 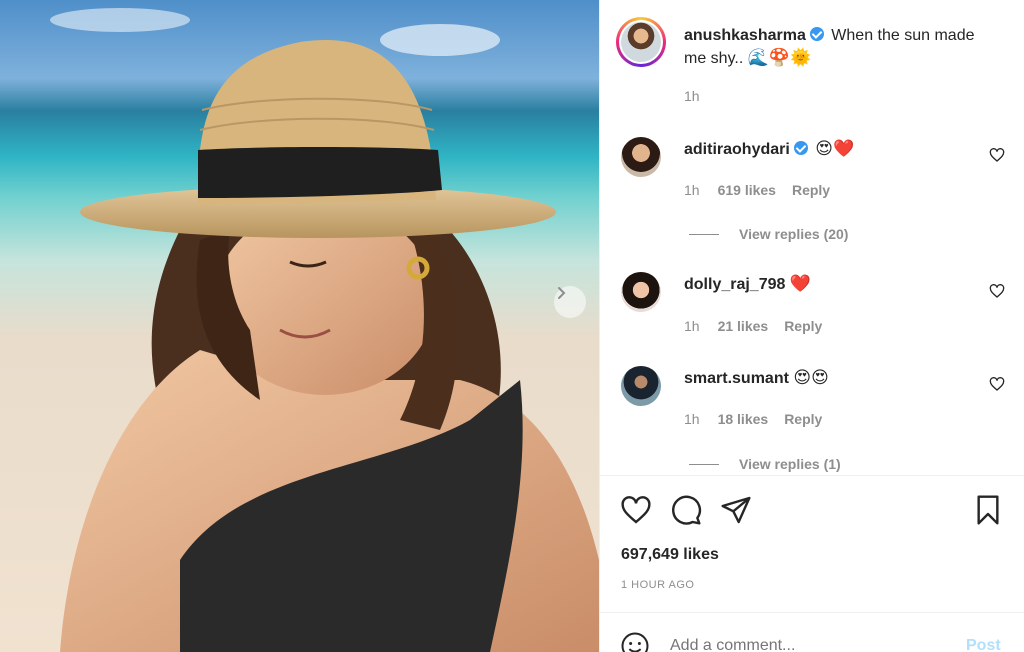 I want to click on comment-username: dolly_raj_798, so click(x=734, y=284).